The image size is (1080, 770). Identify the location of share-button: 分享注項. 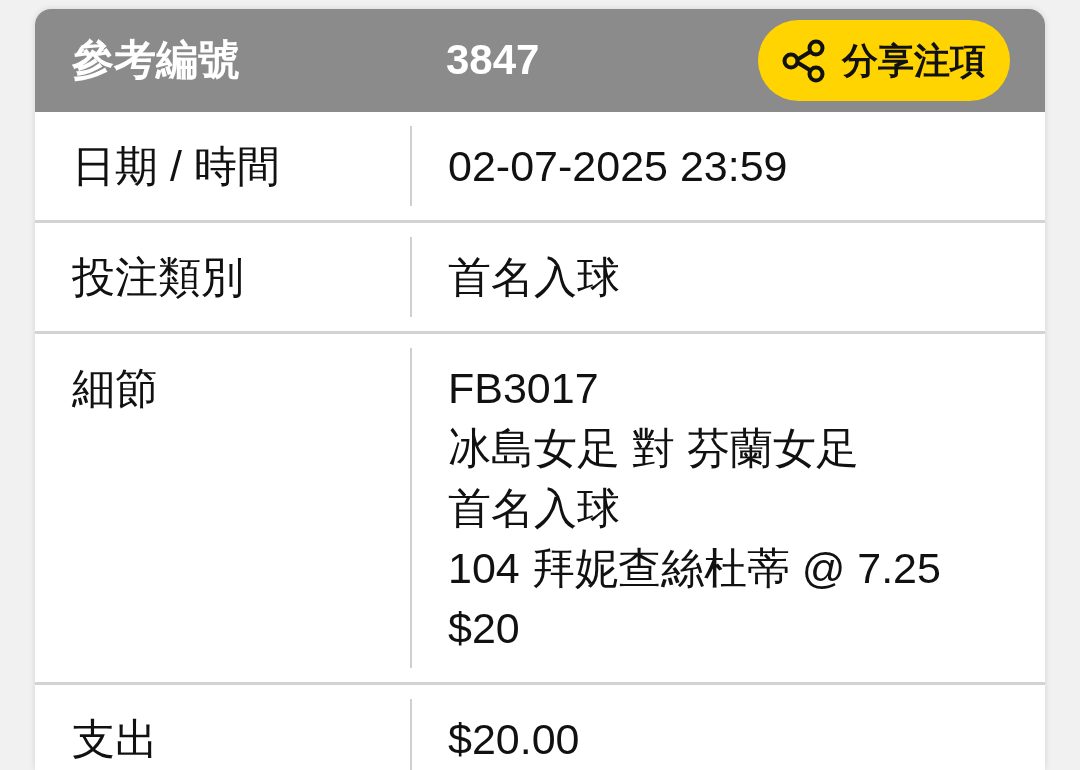
(884, 60).